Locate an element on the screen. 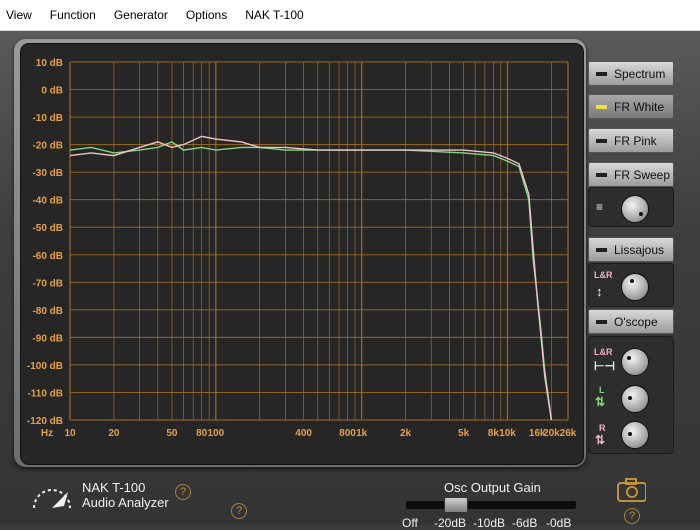 The height and width of the screenshot is (530, 700). x-tick-label: 2k is located at coordinates (406, 433).